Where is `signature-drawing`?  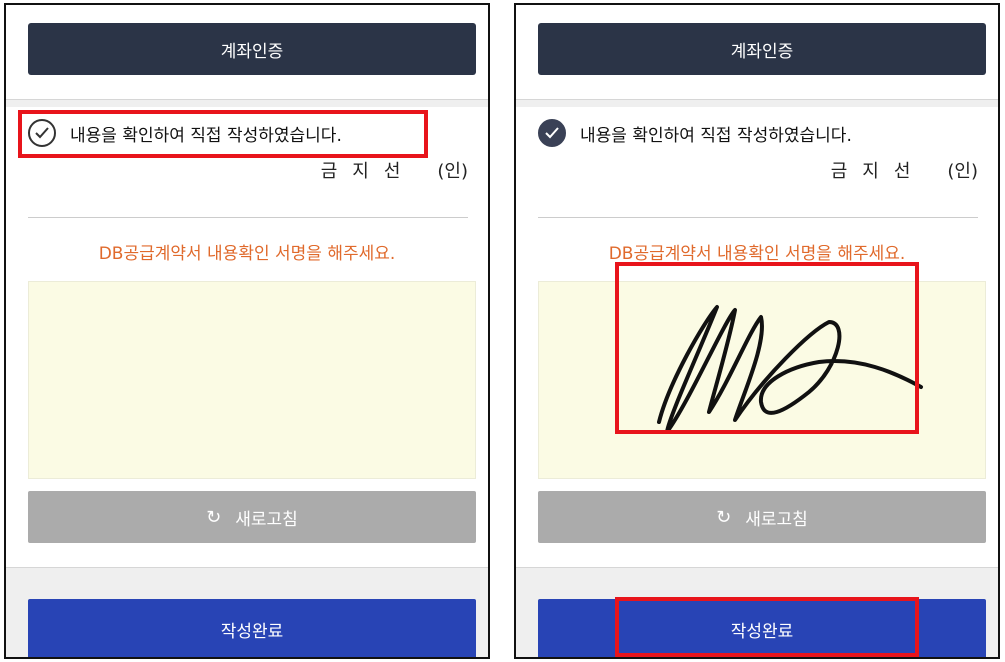 signature-drawing is located at coordinates (790, 369).